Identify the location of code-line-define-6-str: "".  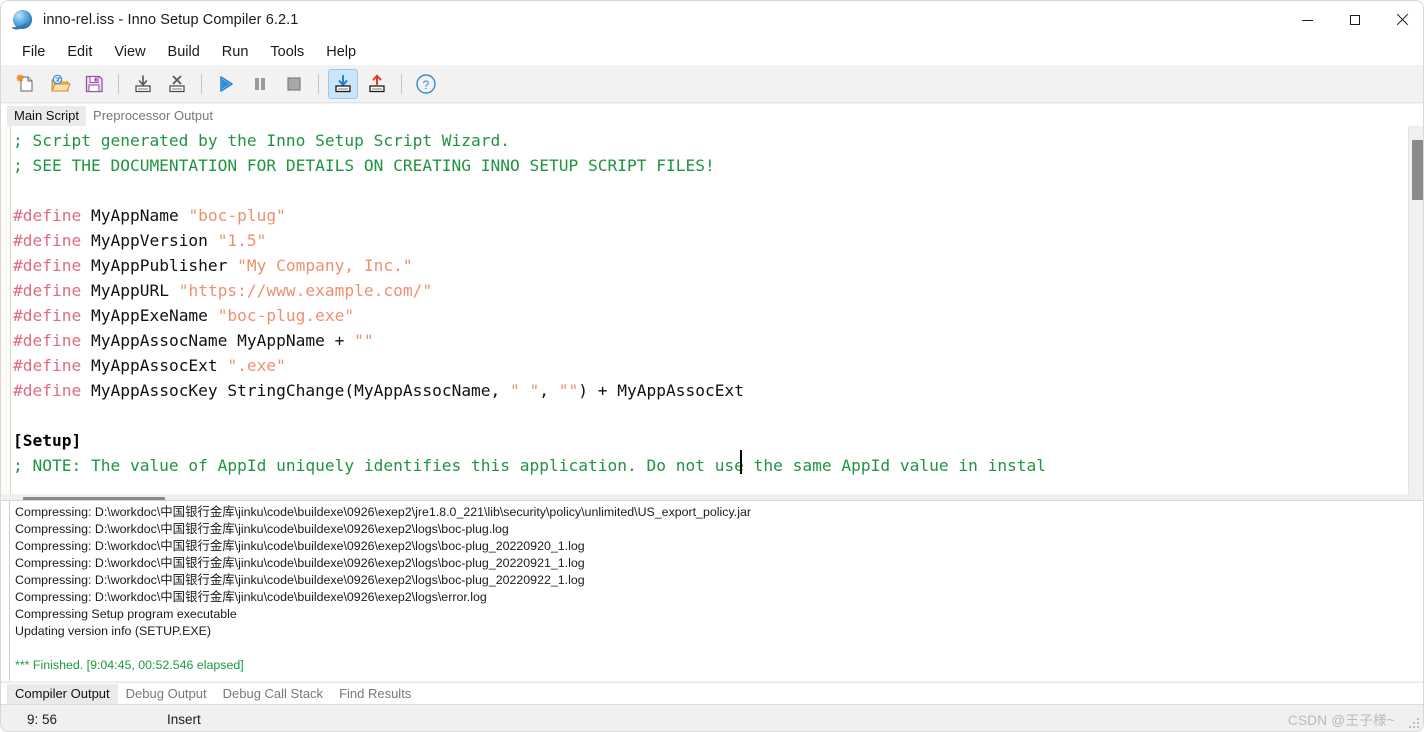
(364, 340).